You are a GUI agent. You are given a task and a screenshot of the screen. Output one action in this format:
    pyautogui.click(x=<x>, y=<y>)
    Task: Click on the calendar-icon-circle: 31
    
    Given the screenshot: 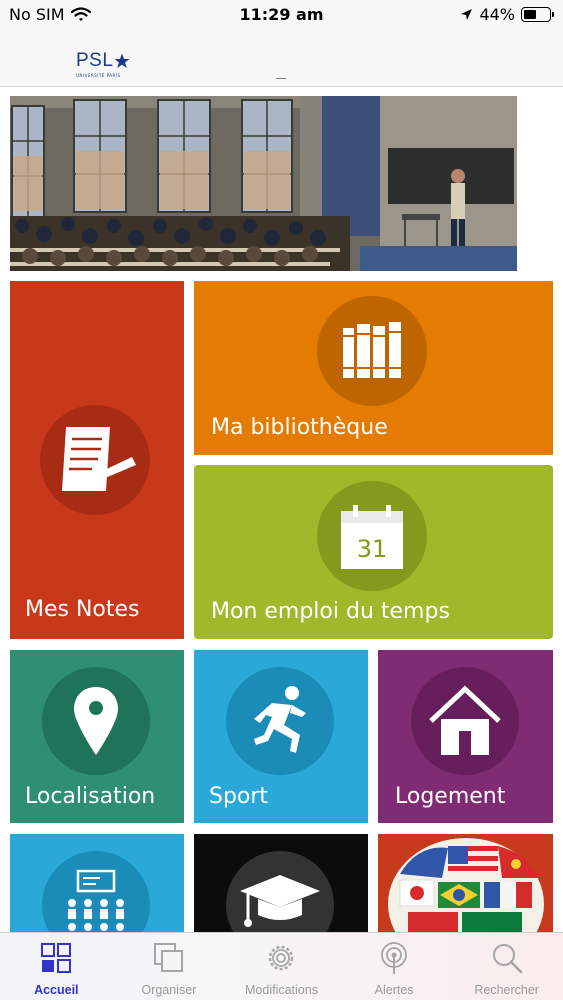 What is the action you would take?
    pyautogui.click(x=372, y=536)
    